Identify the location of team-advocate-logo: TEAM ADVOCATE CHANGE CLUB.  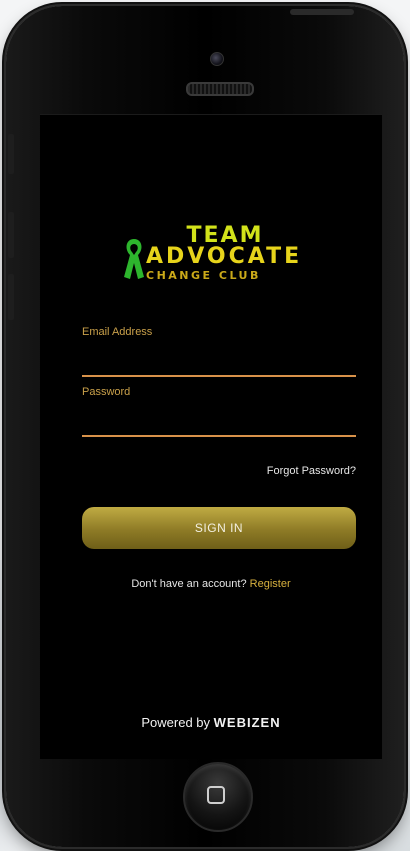
(220, 254).